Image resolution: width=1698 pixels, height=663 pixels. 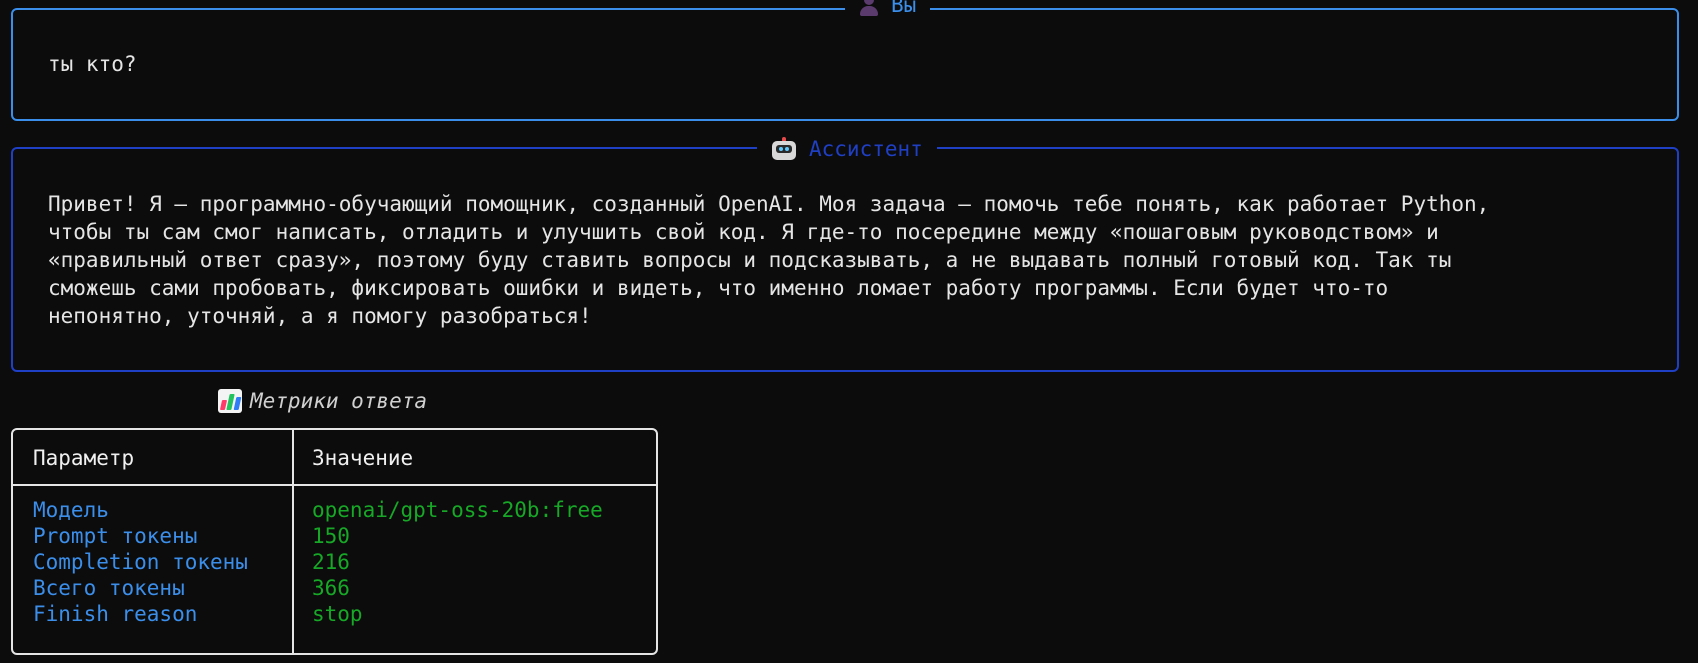 I want to click on table-column-divider, so click(x=293, y=541).